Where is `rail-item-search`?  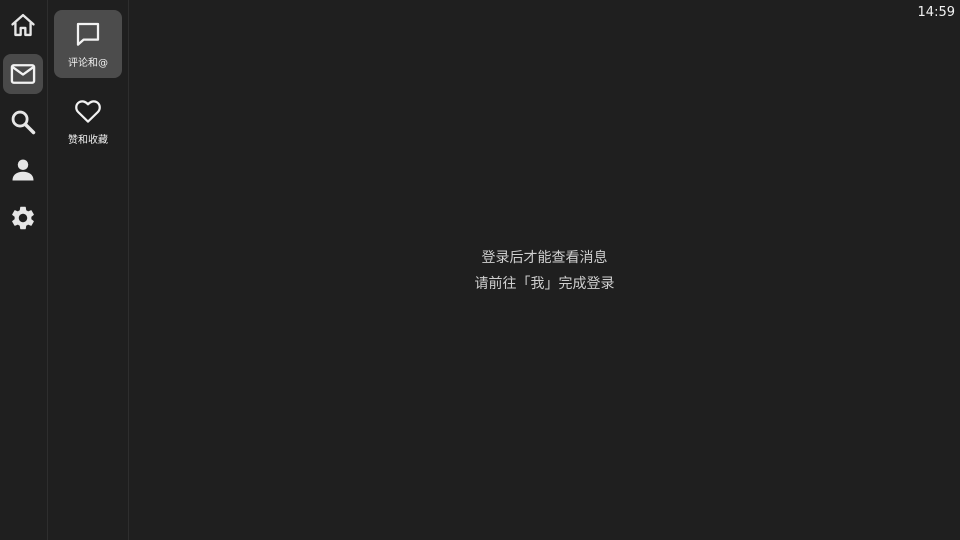 rail-item-search is located at coordinates (23, 122).